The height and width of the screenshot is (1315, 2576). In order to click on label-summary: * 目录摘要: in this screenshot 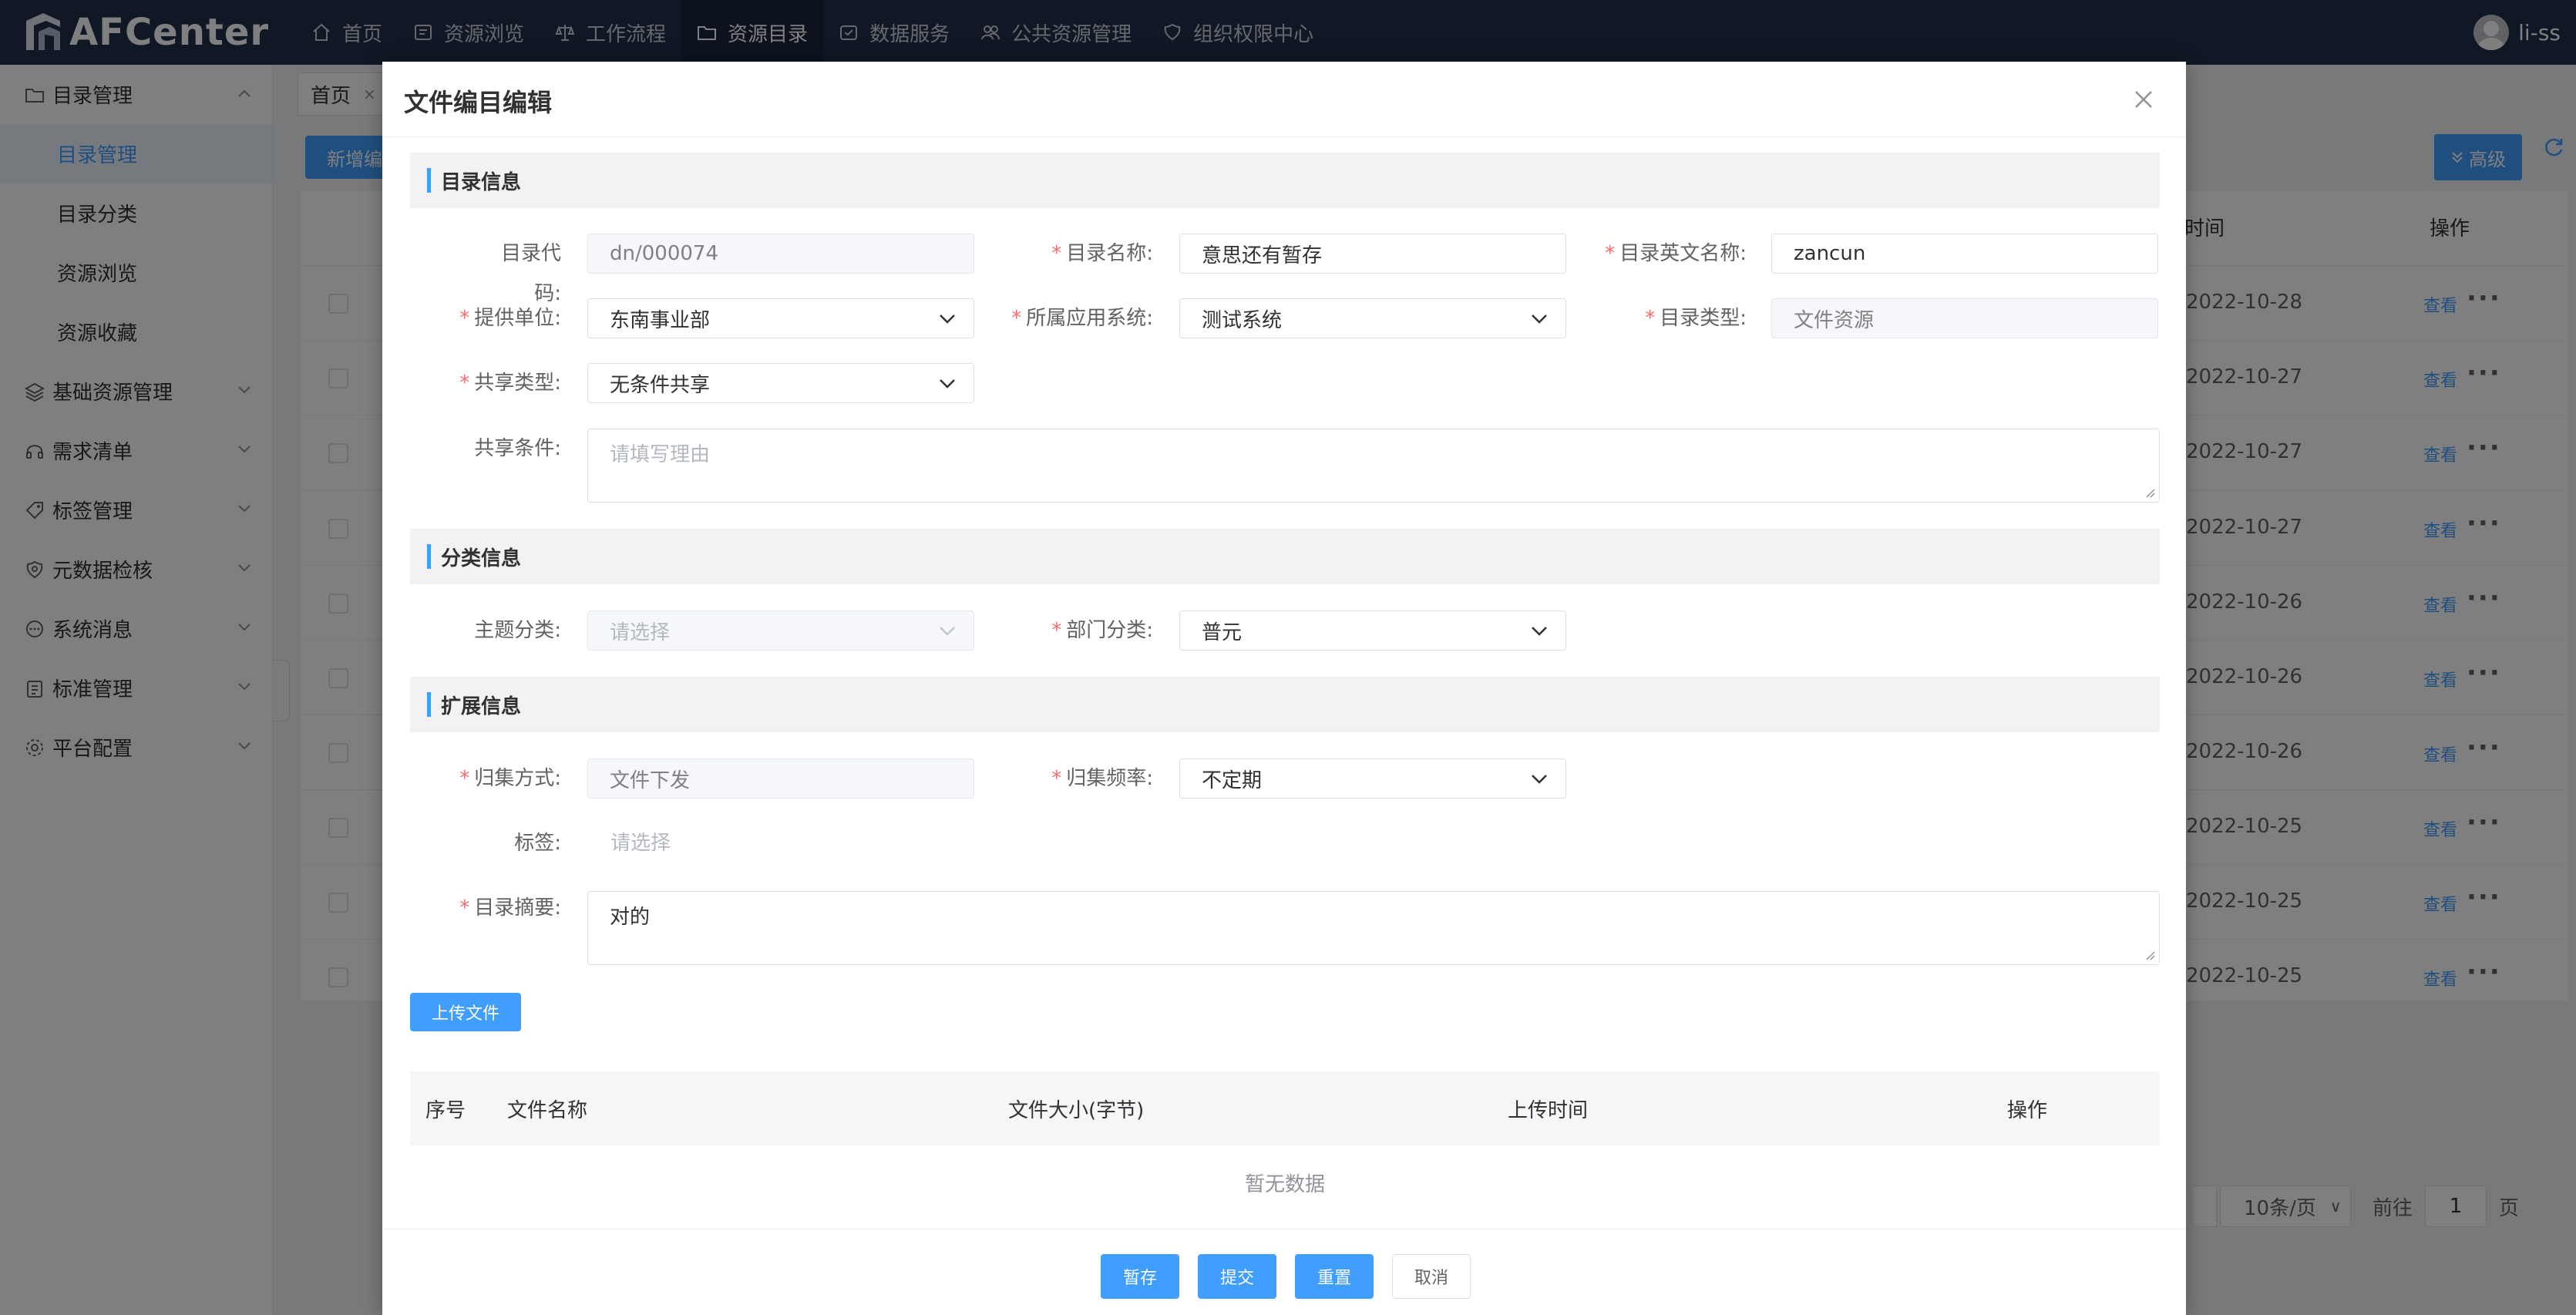, I will do `click(510, 908)`.